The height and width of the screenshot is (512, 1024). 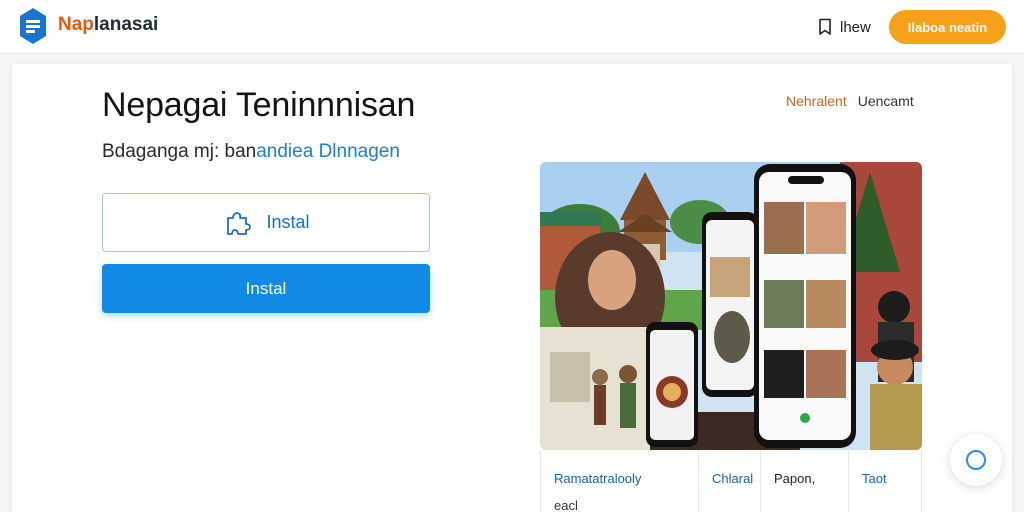 What do you see at coordinates (108, 25) in the screenshot?
I see `brand-name: Naplanasai` at bounding box center [108, 25].